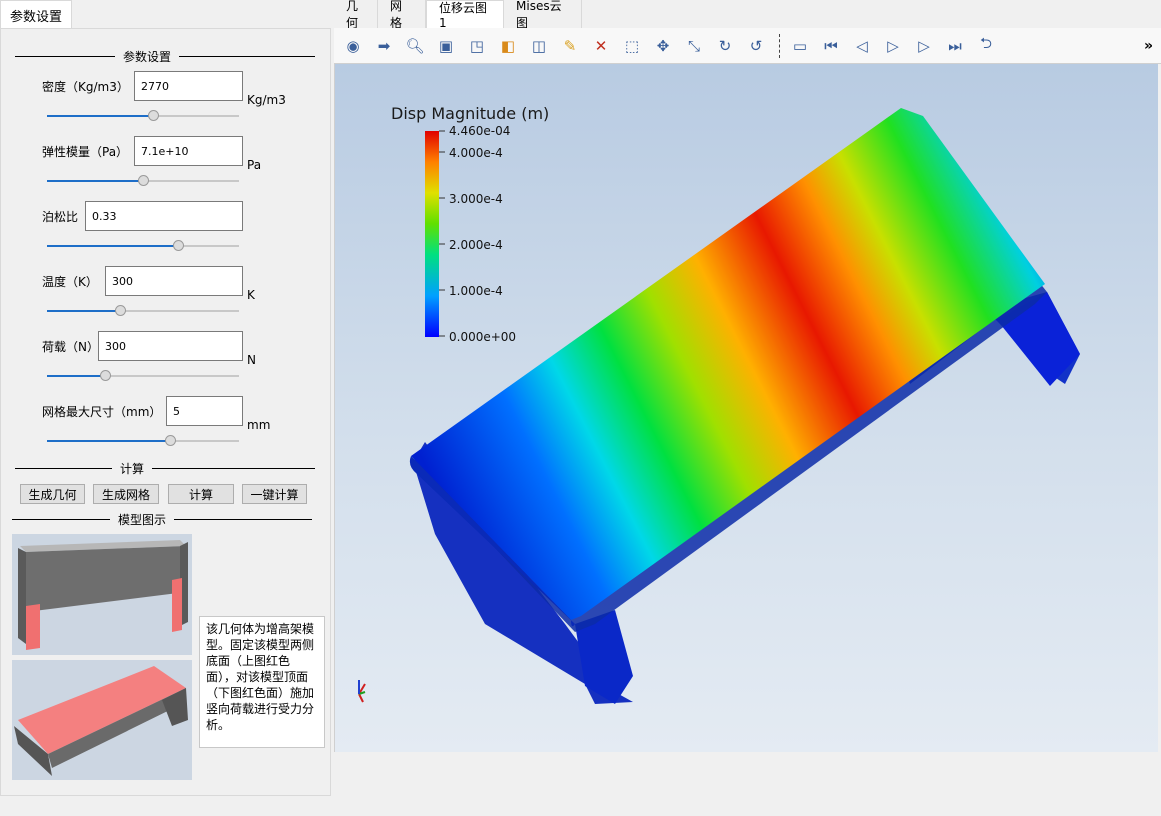 Image resolution: width=1161 pixels, height=816 pixels. What do you see at coordinates (955, 46) in the screenshot?
I see `last-frame-icon: ⏭` at bounding box center [955, 46].